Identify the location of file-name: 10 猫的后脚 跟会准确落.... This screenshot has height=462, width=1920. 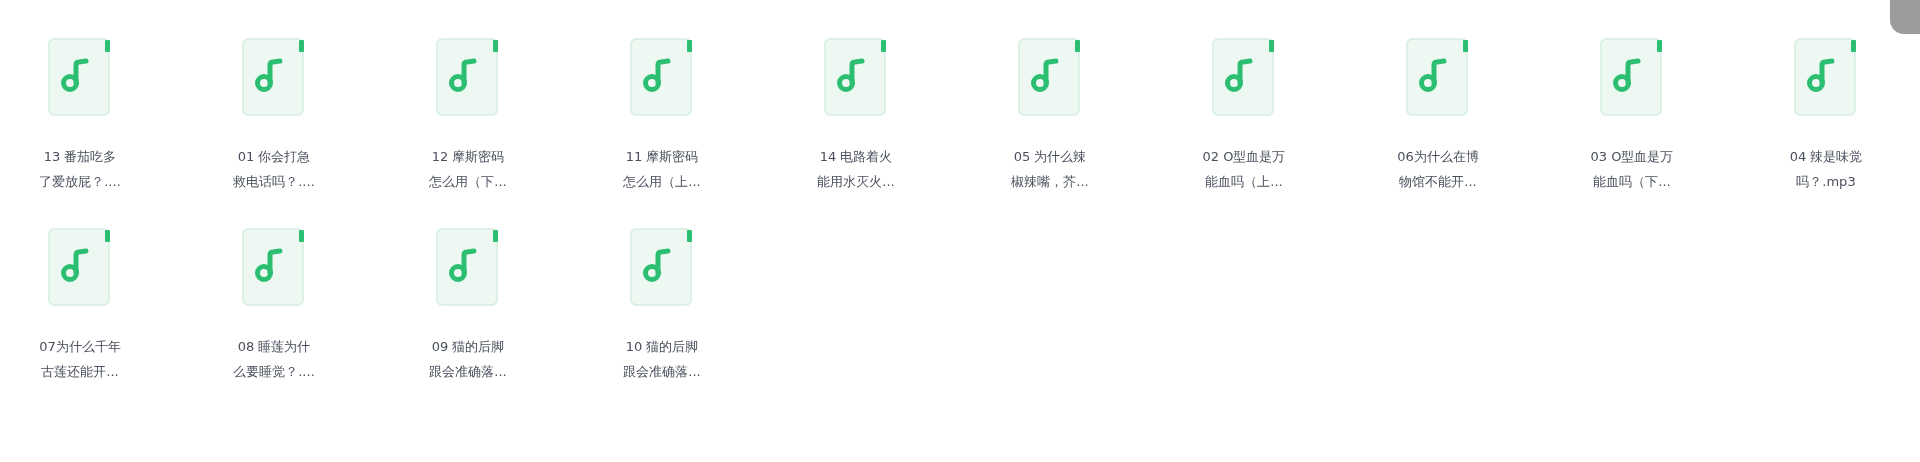
(662, 359).